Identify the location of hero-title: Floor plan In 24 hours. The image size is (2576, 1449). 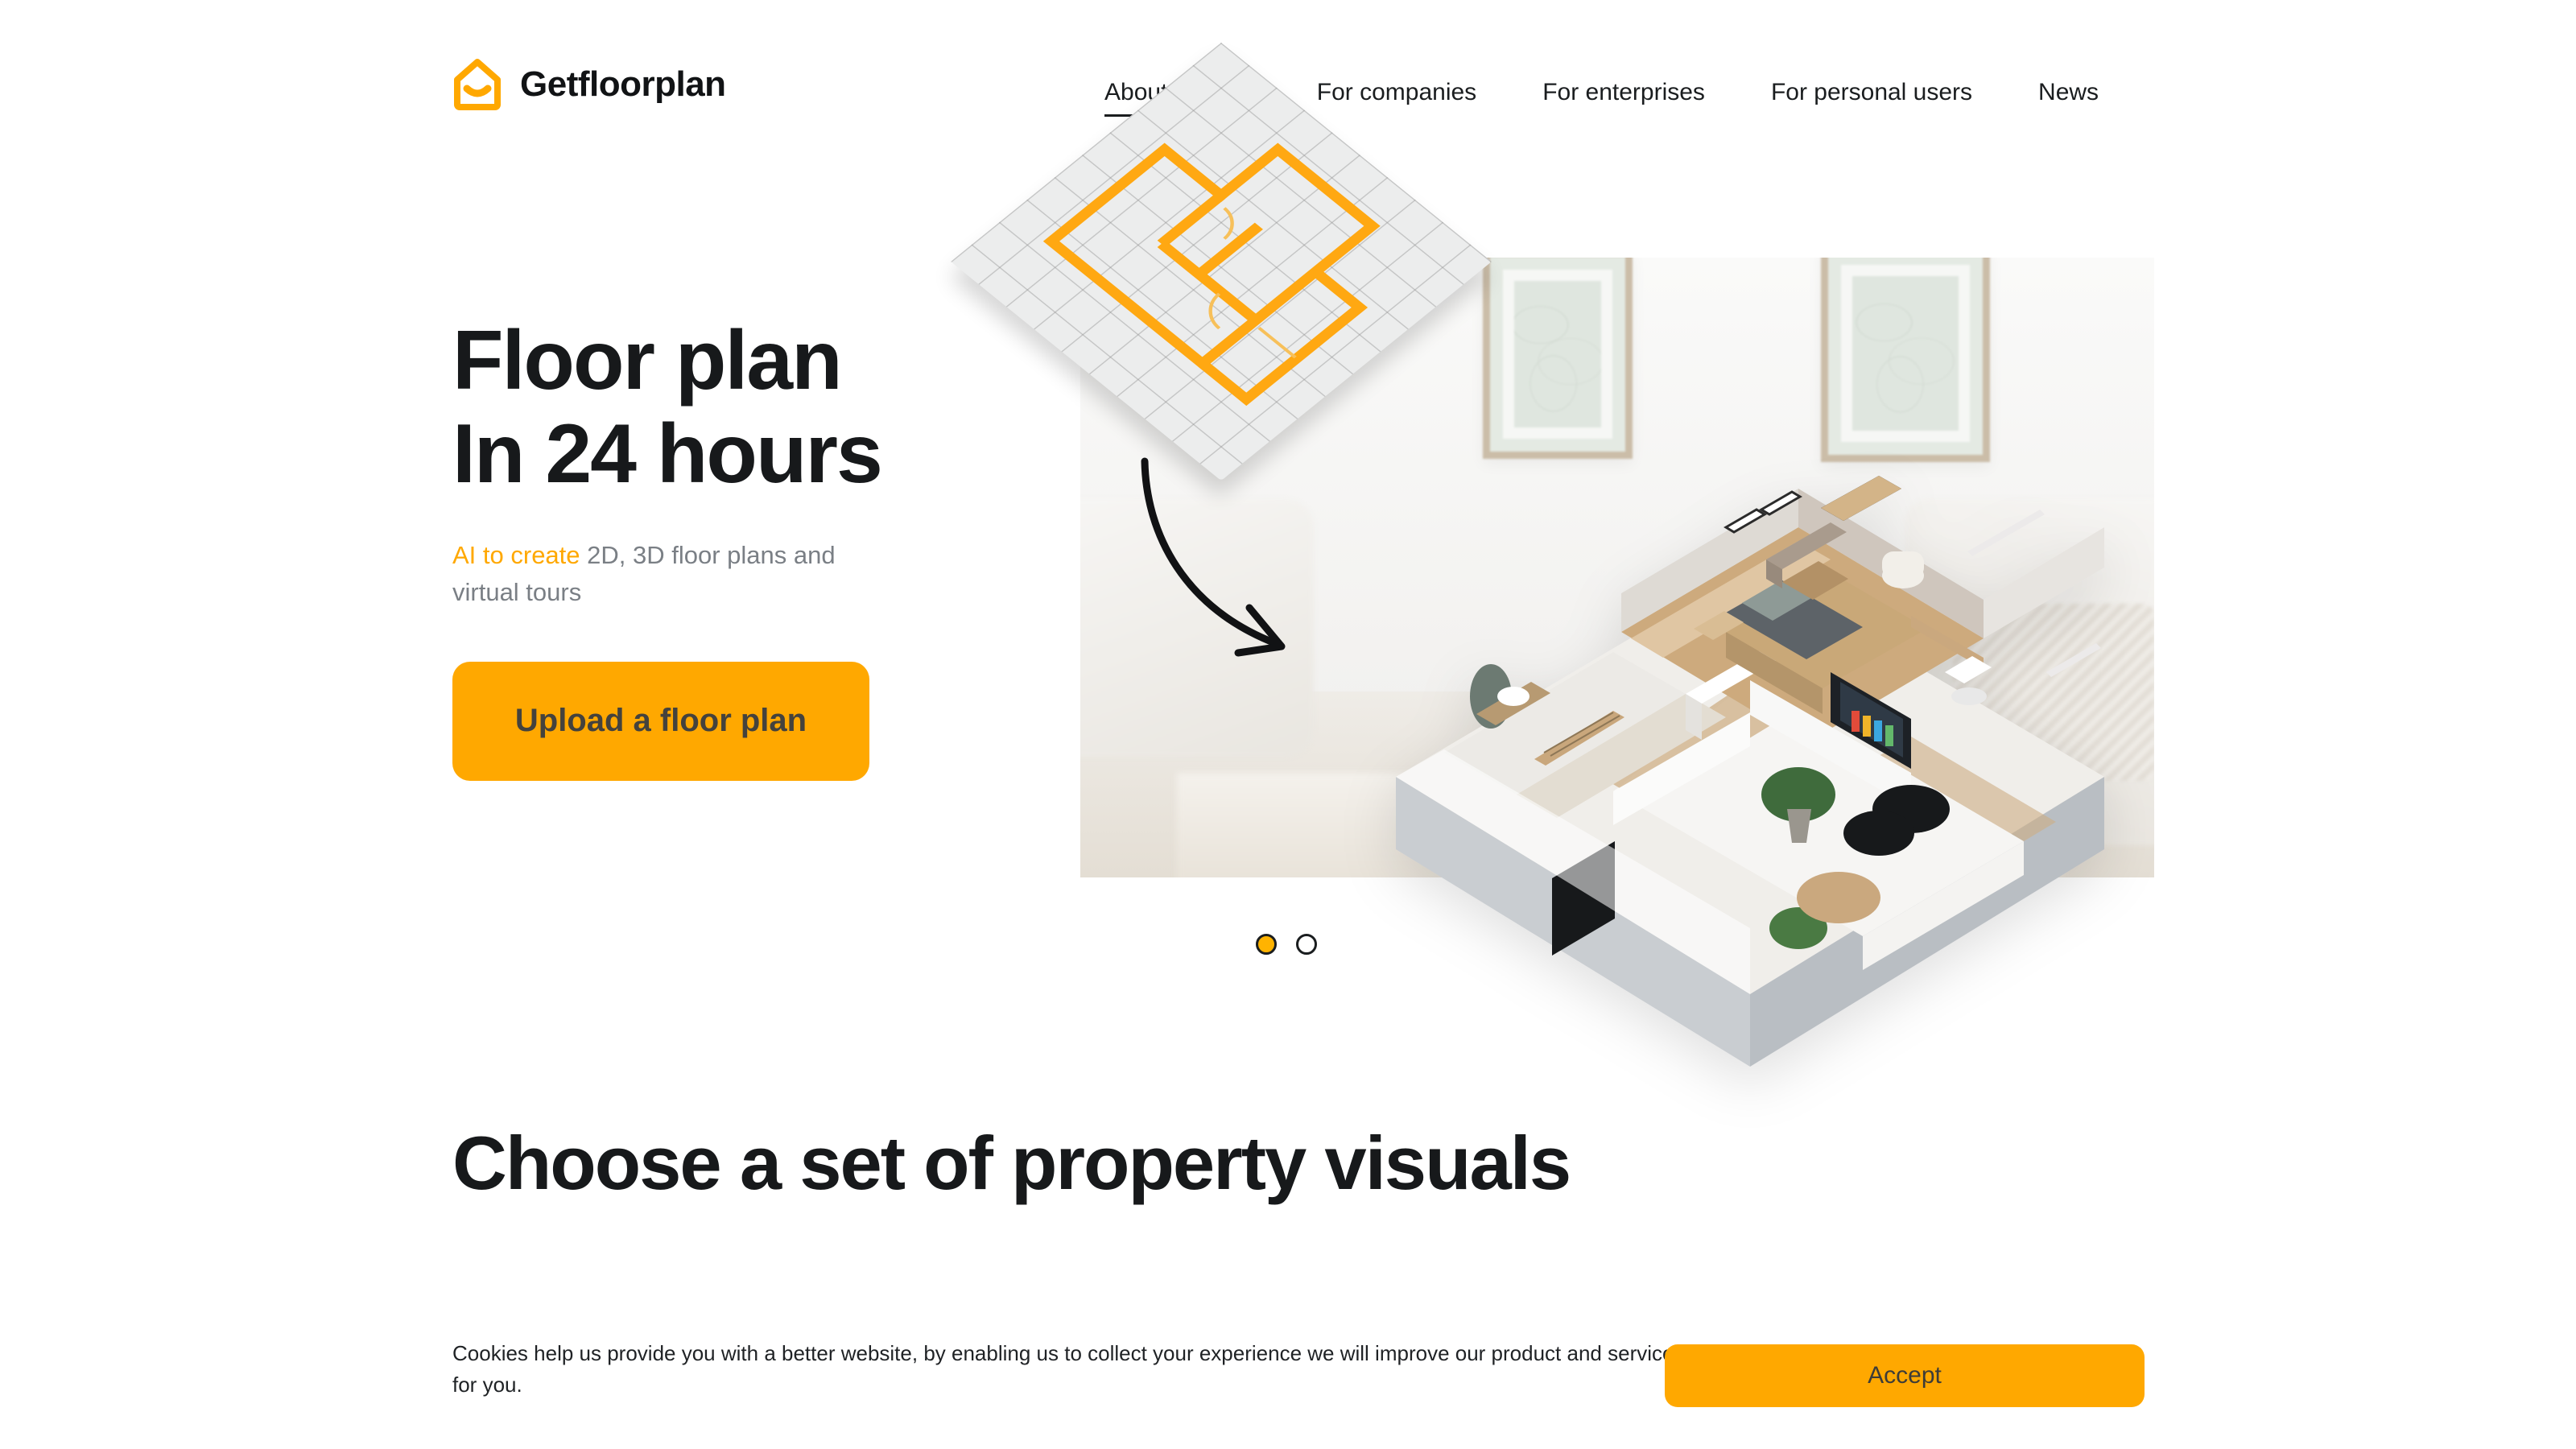
(758, 408).